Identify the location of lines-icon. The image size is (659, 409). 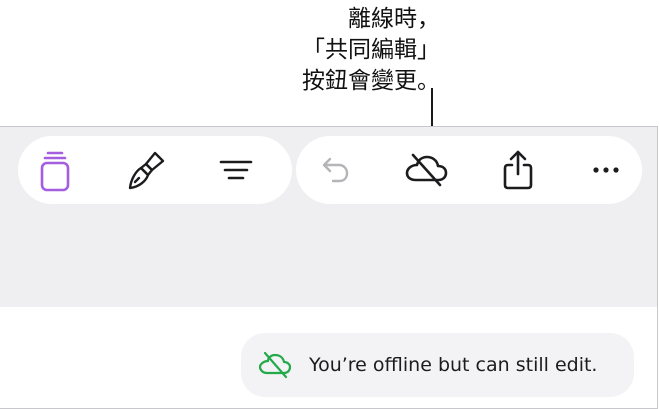
(236, 170).